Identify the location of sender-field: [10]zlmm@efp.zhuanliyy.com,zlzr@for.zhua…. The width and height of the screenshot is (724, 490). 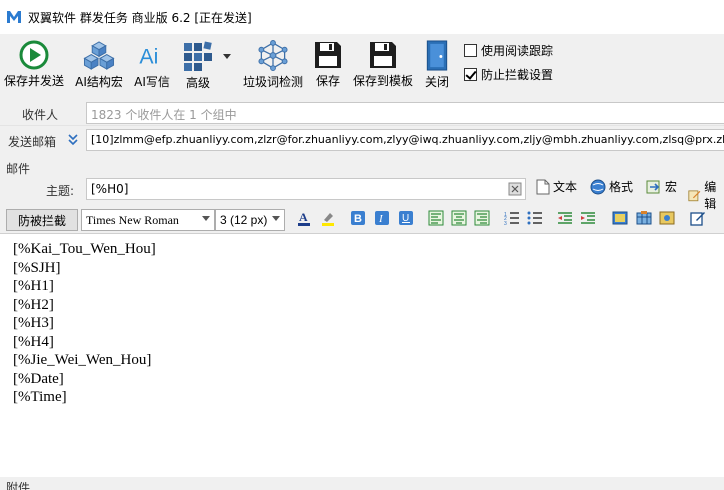
(405, 140).